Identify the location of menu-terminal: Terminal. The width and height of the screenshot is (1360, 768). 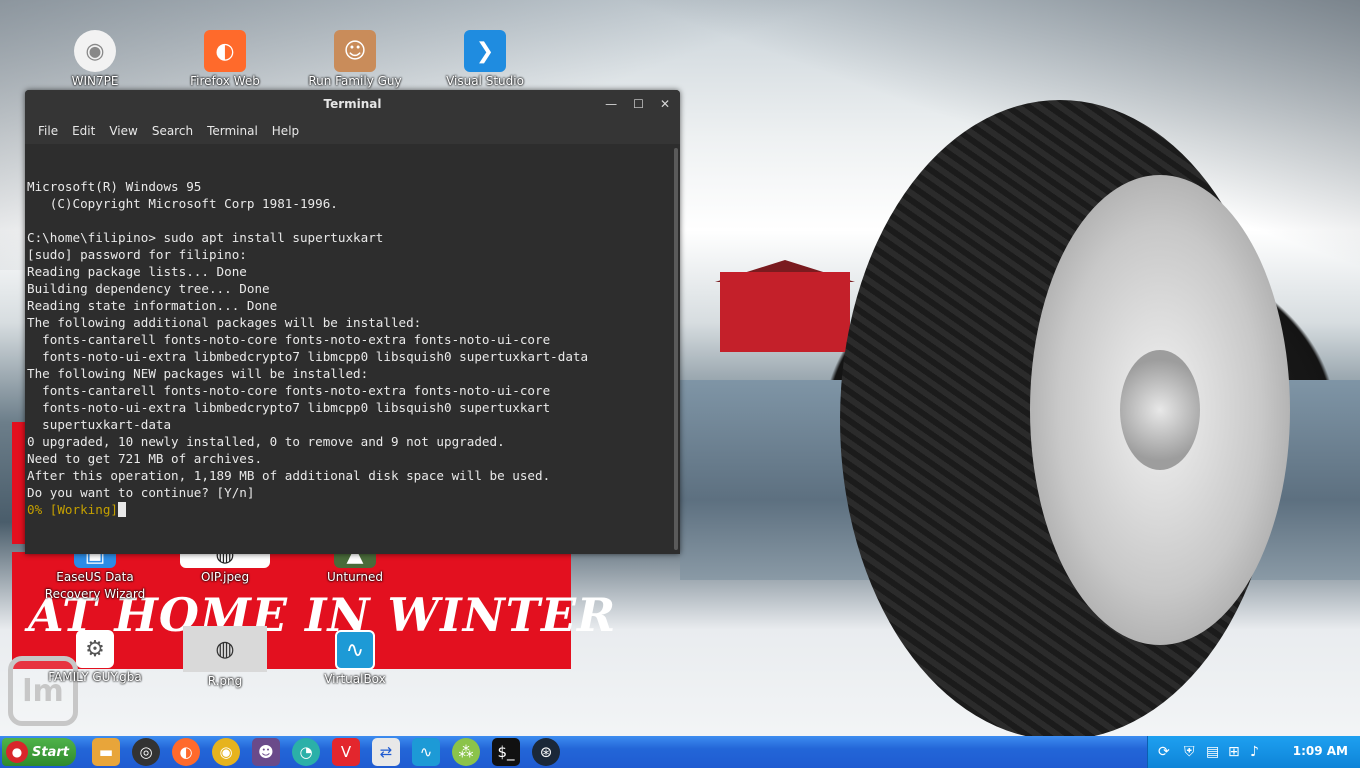
(232, 131).